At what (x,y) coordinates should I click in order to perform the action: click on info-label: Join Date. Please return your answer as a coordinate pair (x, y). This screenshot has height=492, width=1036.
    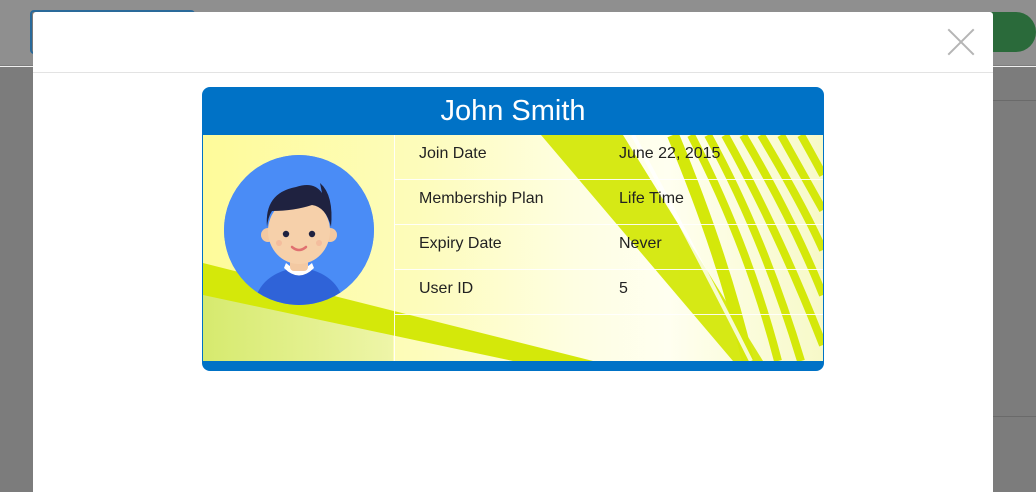
    Looking at the image, I should click on (453, 153).